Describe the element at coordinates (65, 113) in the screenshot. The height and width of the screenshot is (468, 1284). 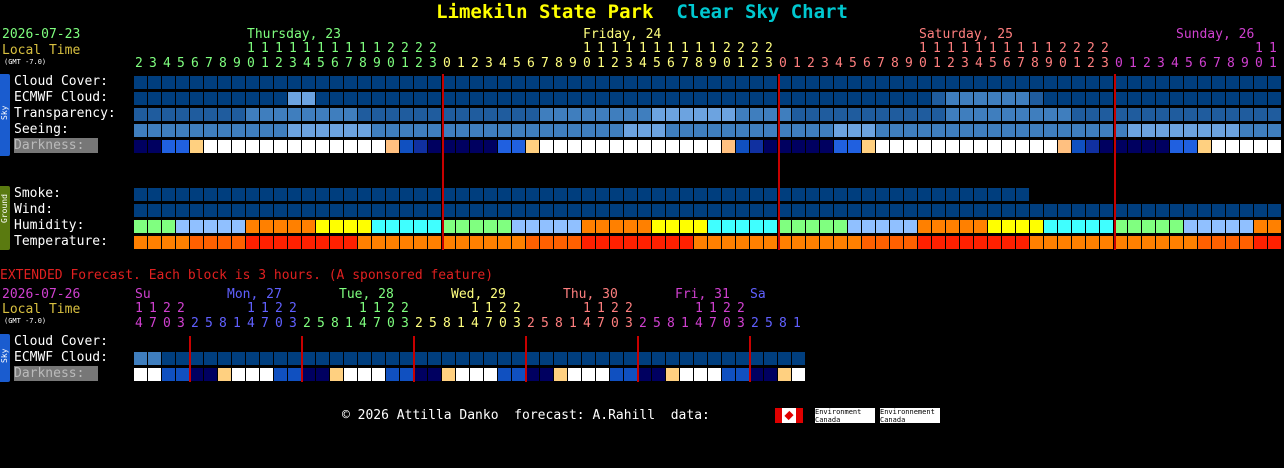
I see `row-label-transparency: Transparency:` at that location.